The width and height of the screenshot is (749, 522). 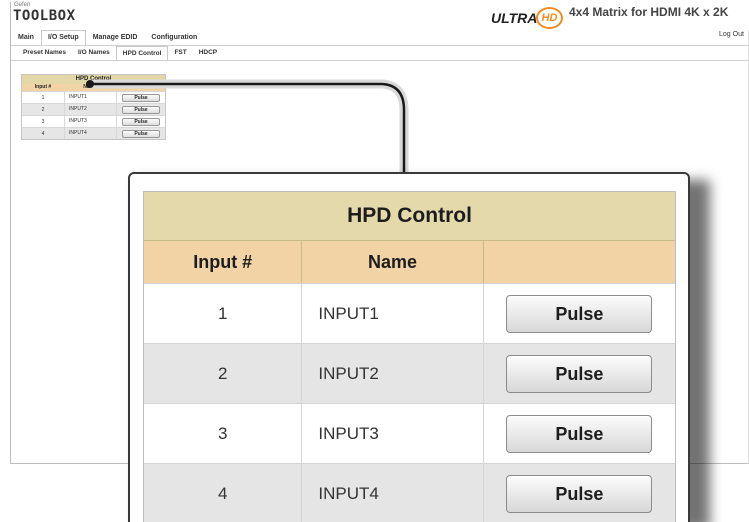 I want to click on table-row: 4 INPUT4 Pulse, so click(x=409, y=492).